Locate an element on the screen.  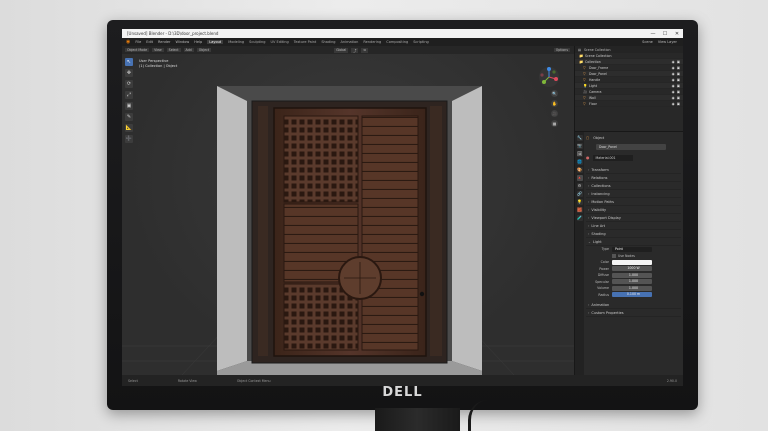
transform-tool-icon: ▣ is located at coordinates (129, 106).